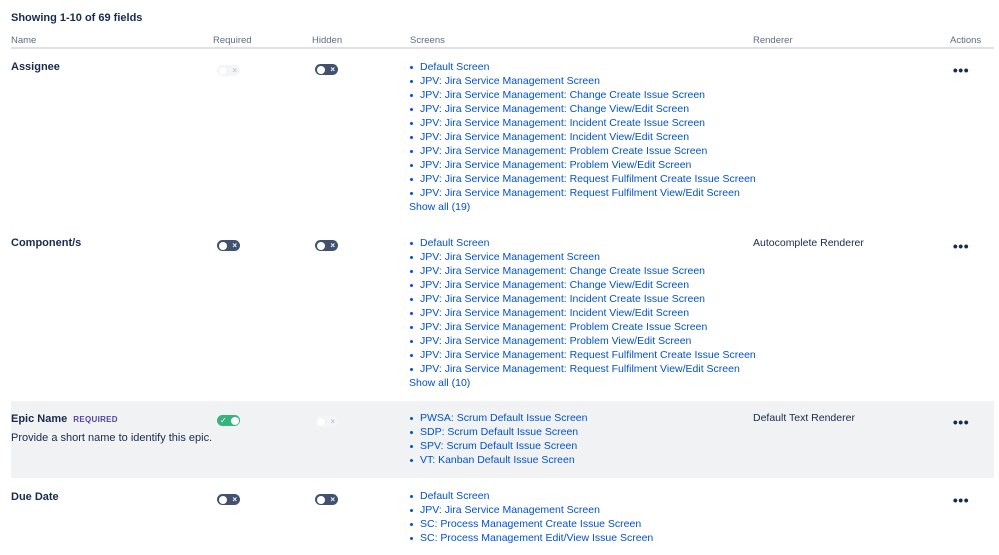 This screenshot has height=555, width=999. Describe the element at coordinates (773, 40) in the screenshot. I see `column-header-renderer: Renderer` at that location.